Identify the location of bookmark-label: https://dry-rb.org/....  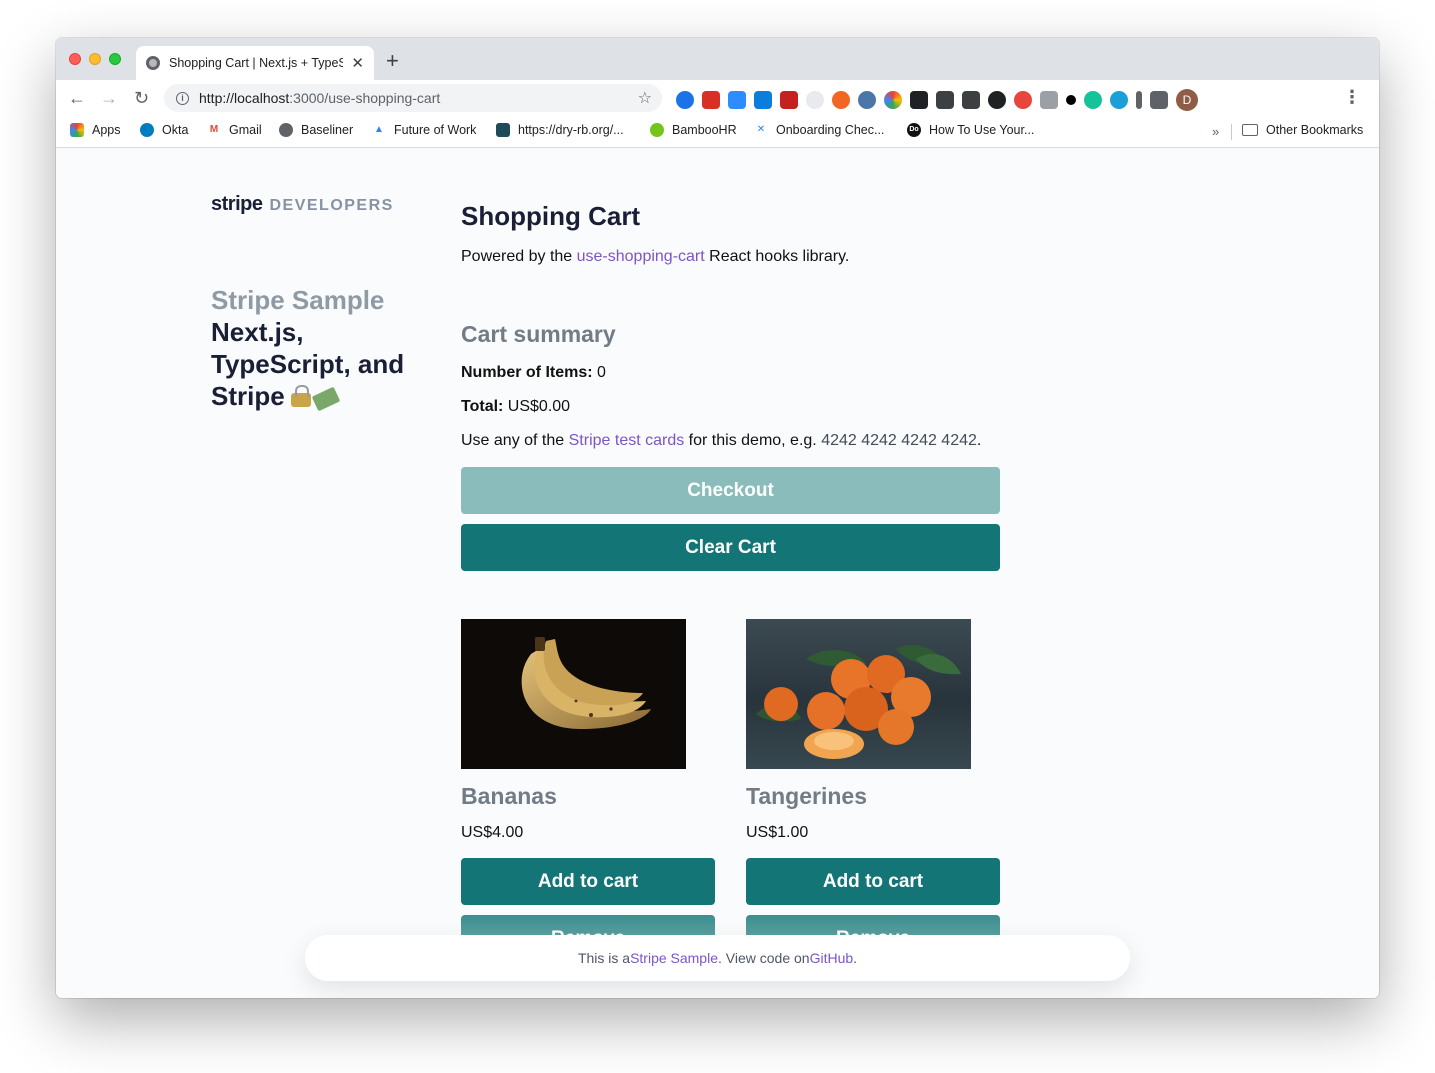
(571, 130).